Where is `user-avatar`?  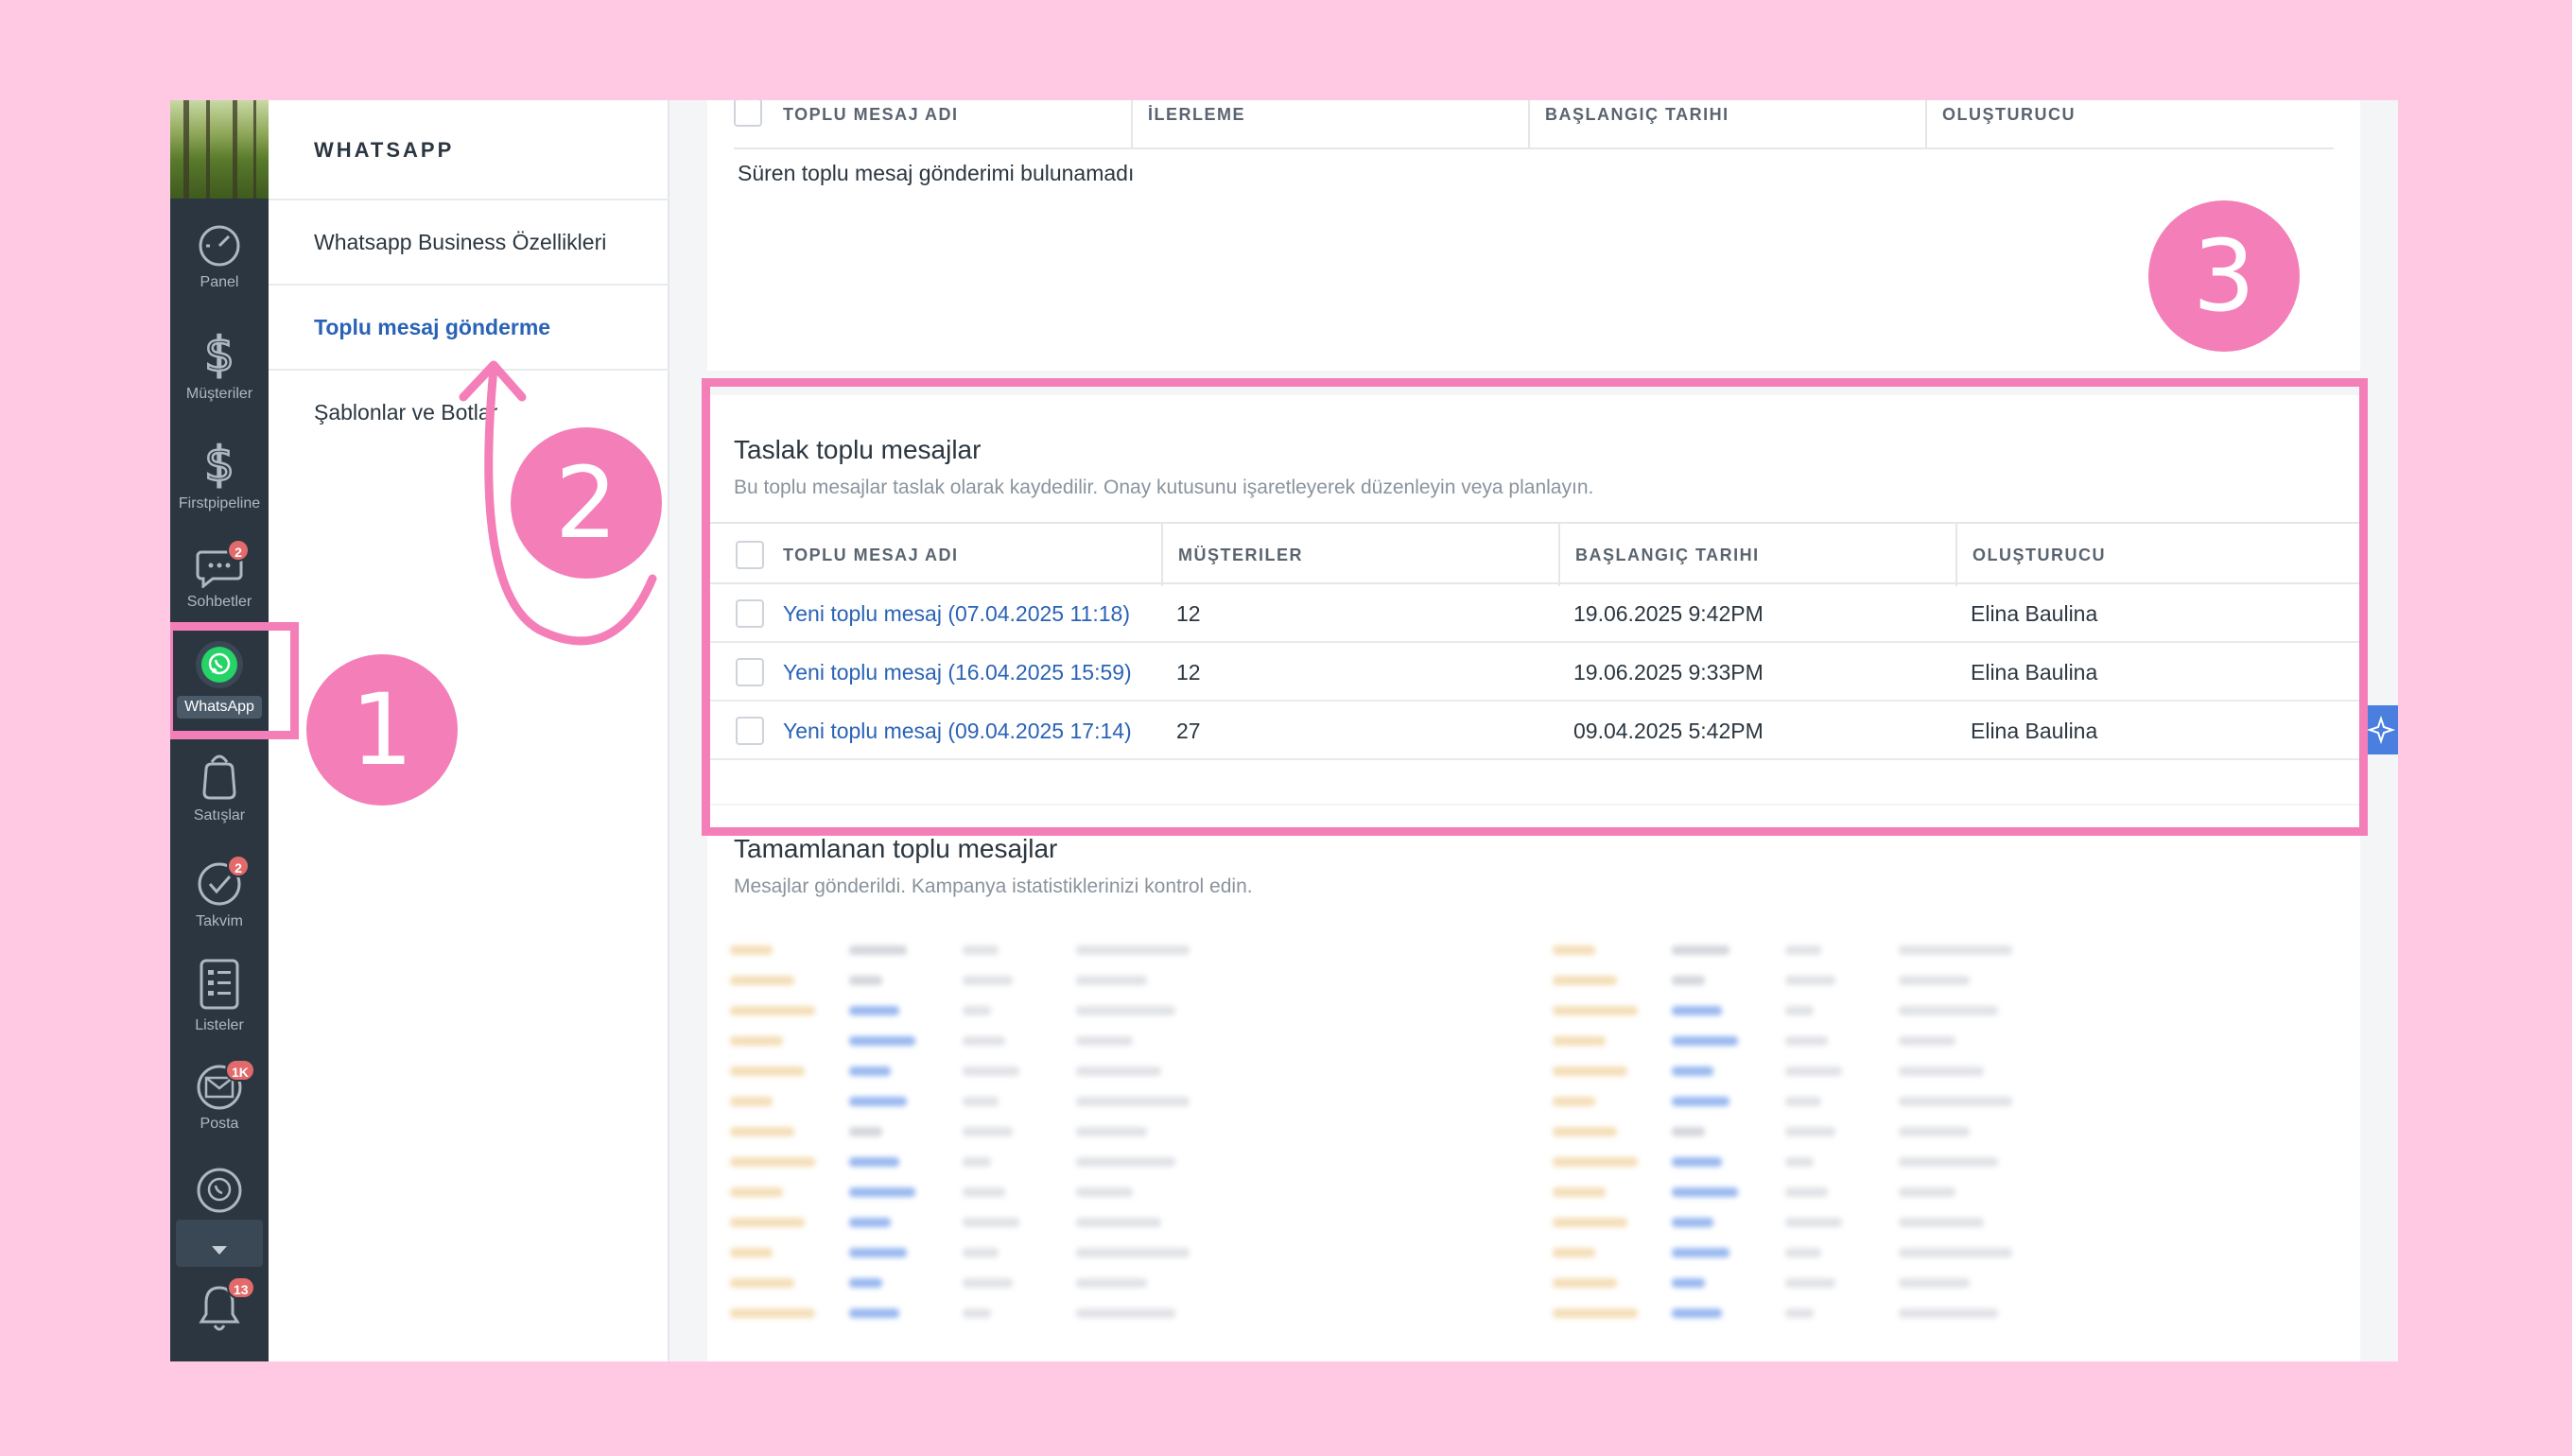
user-avatar is located at coordinates (219, 149).